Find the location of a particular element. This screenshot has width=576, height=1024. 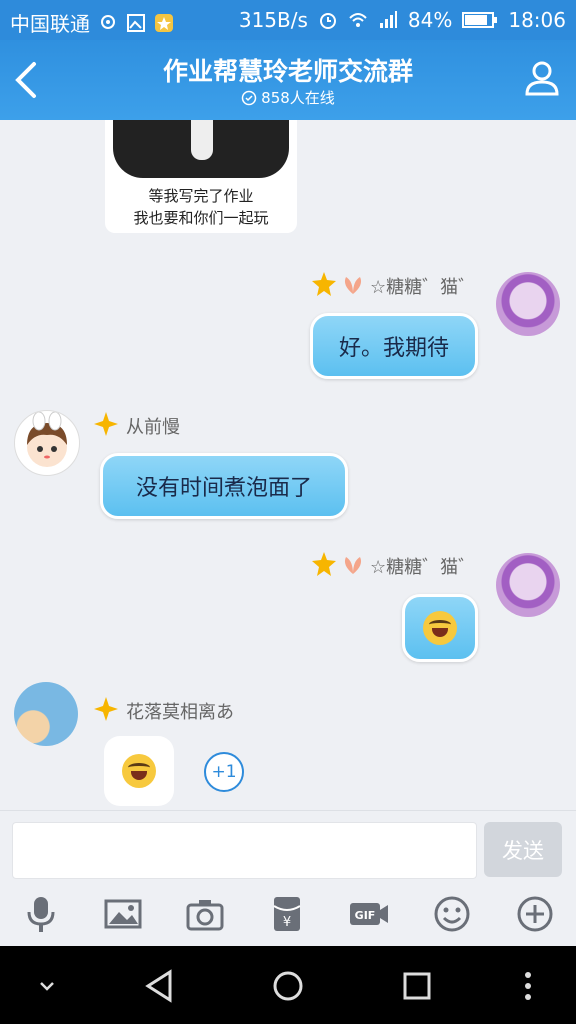

sticker-face is located at coordinates (201, 149).